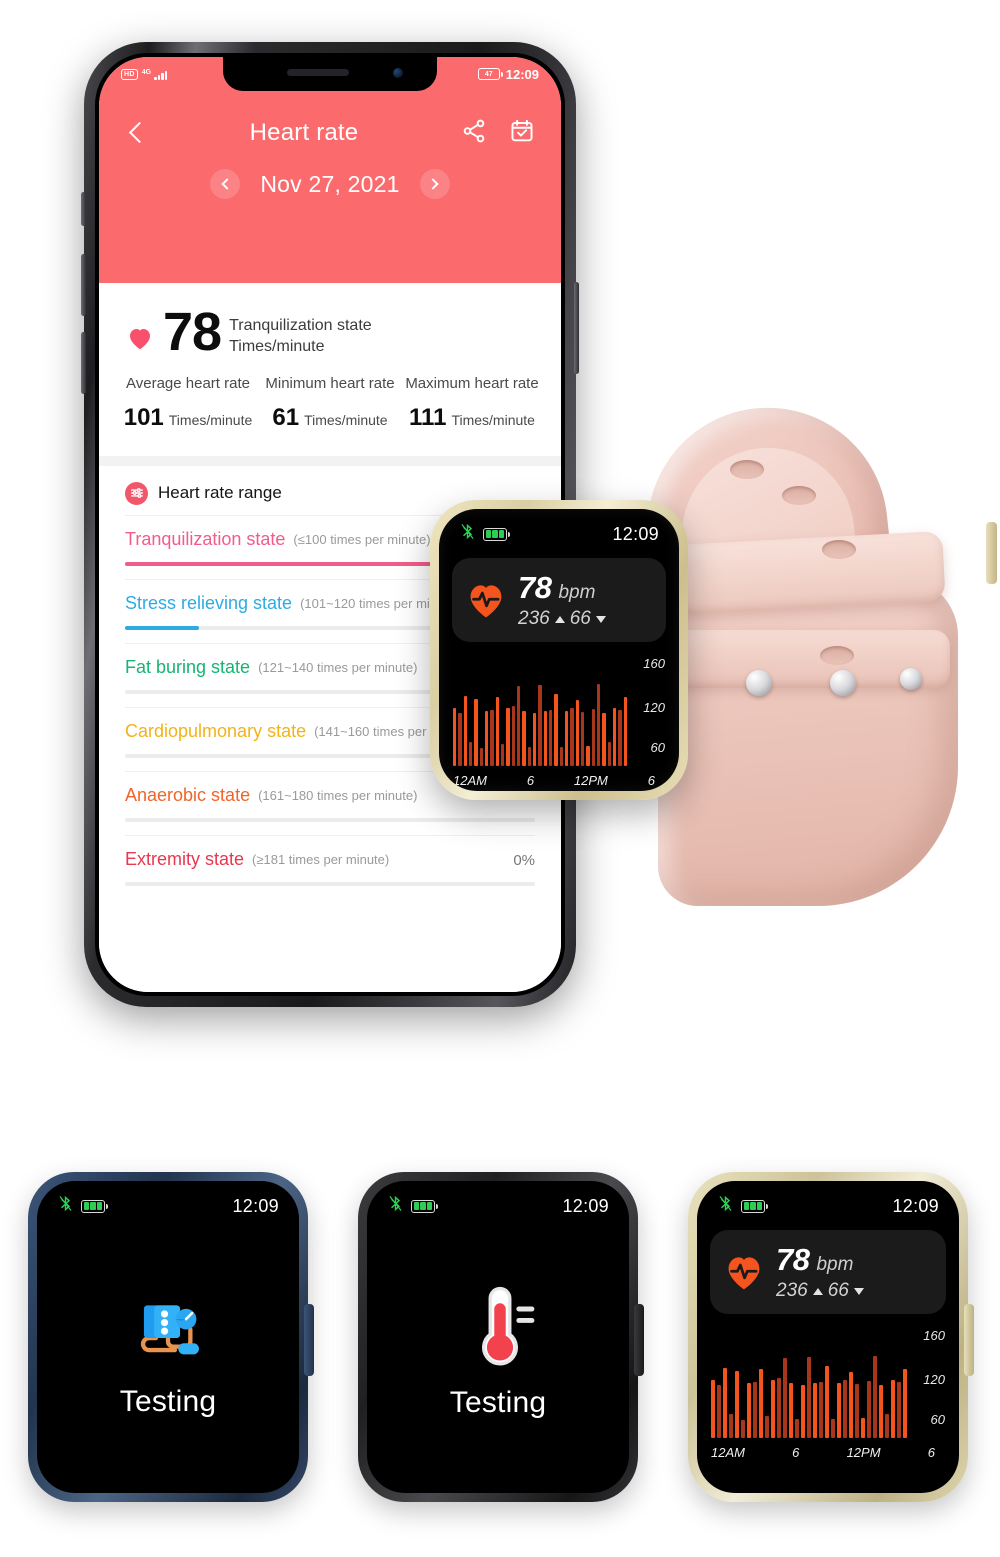 The width and height of the screenshot is (1000, 1557). Describe the element at coordinates (759, 683) in the screenshot. I see `band-pin` at that location.